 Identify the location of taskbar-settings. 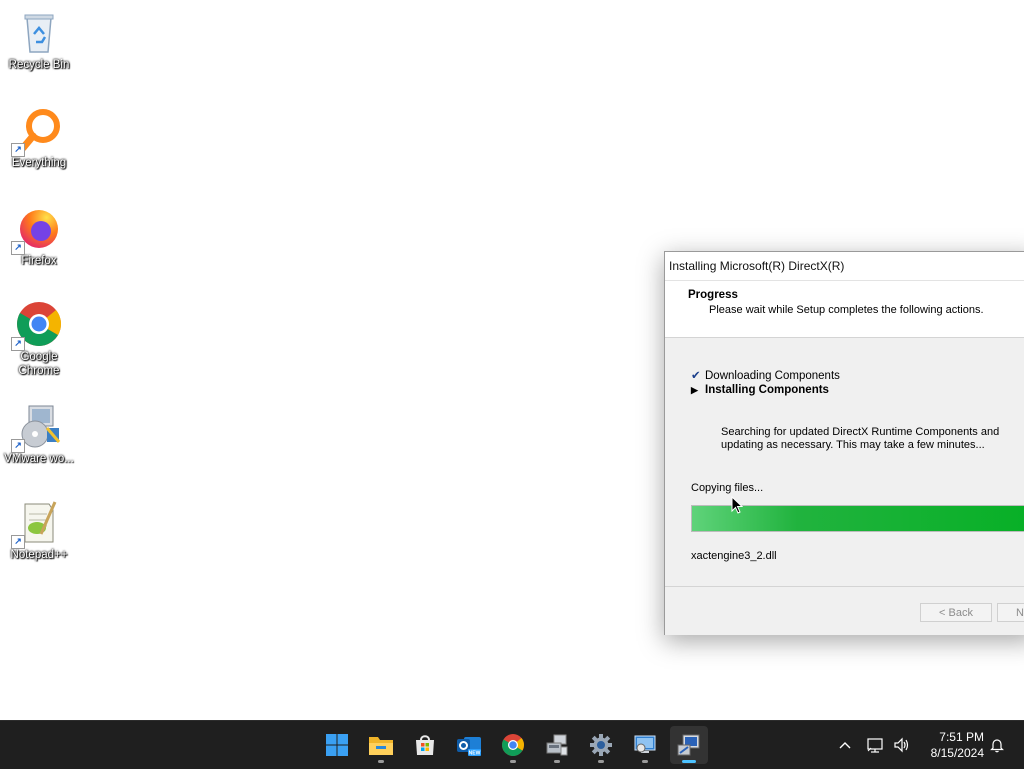
(601, 745).